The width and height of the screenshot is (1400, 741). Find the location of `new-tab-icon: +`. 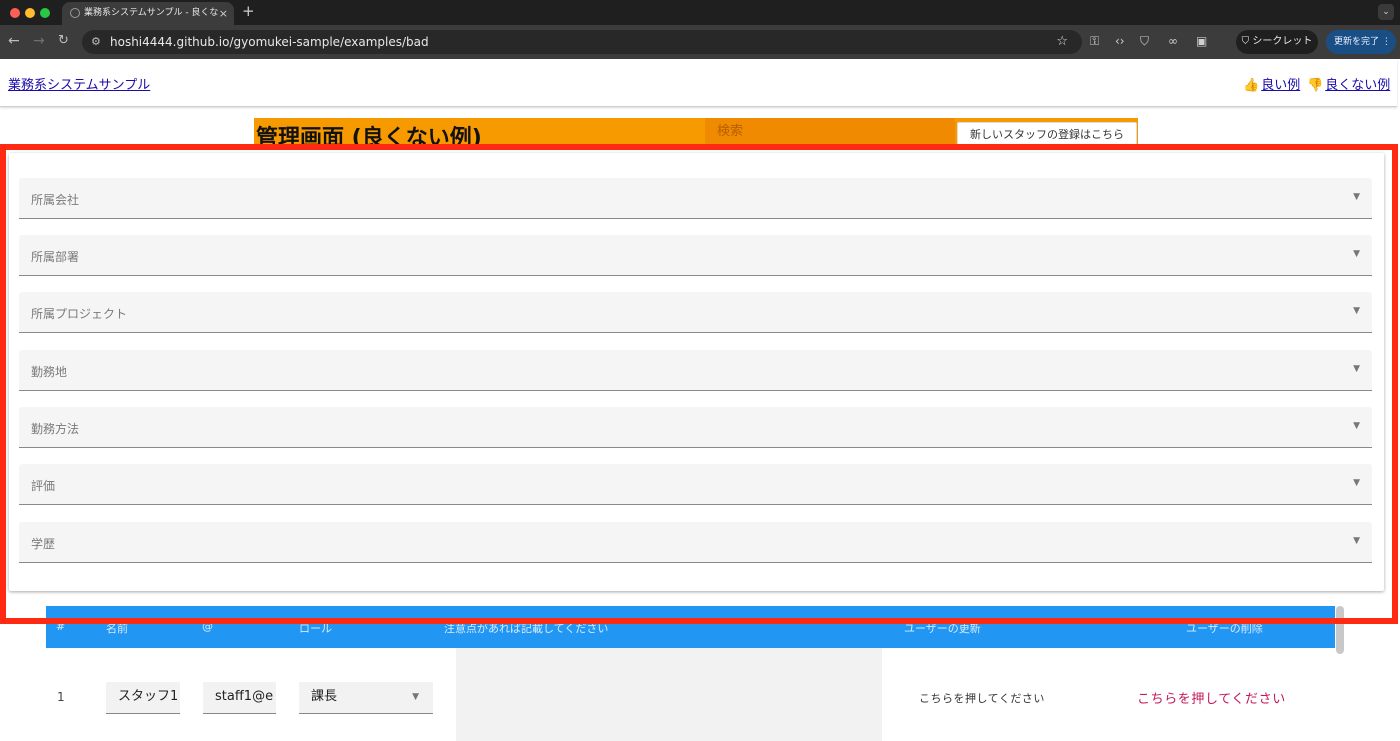

new-tab-icon: + is located at coordinates (248, 11).